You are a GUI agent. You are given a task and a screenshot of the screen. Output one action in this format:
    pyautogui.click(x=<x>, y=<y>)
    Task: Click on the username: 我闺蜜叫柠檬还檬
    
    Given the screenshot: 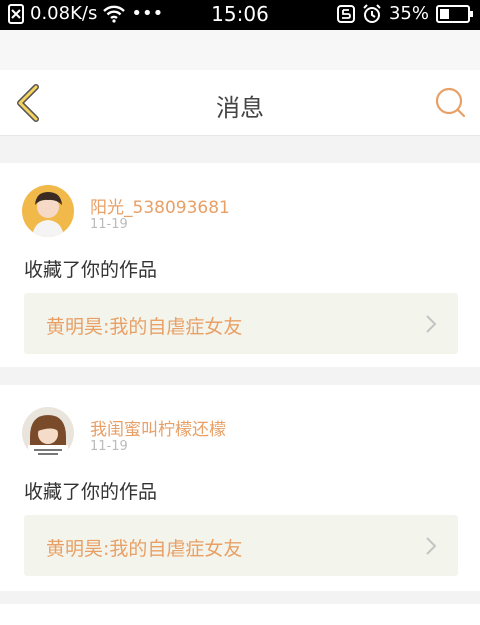 What is the action you would take?
    pyautogui.click(x=158, y=427)
    